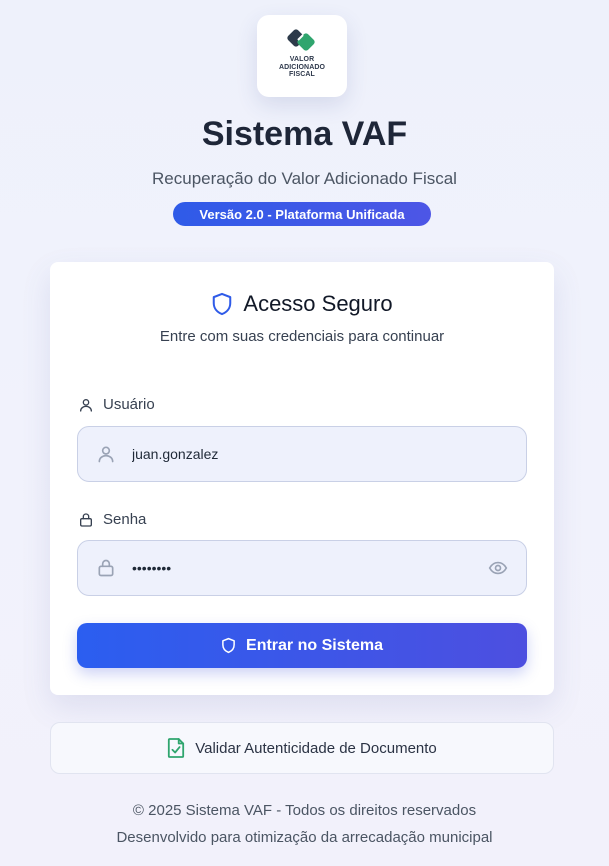  I want to click on logo-line: FISCAL, so click(302, 74).